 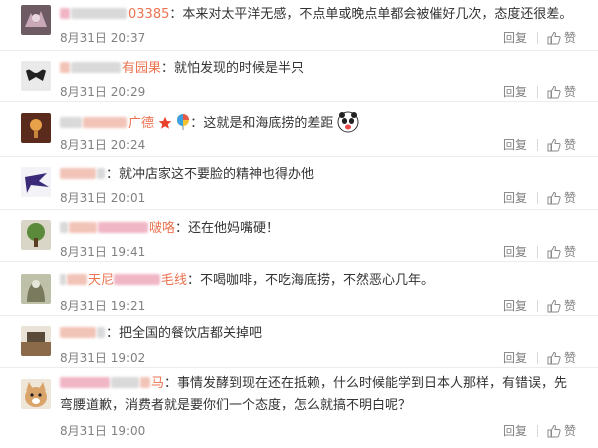 I want to click on comment-time: 8月31日 20:24, so click(x=103, y=145).